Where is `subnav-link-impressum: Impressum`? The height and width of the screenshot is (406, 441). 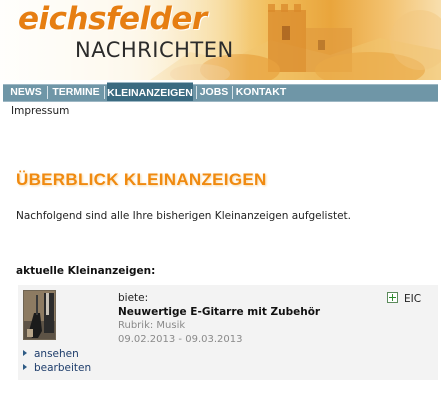 subnav-link-impressum: Impressum is located at coordinates (40, 111).